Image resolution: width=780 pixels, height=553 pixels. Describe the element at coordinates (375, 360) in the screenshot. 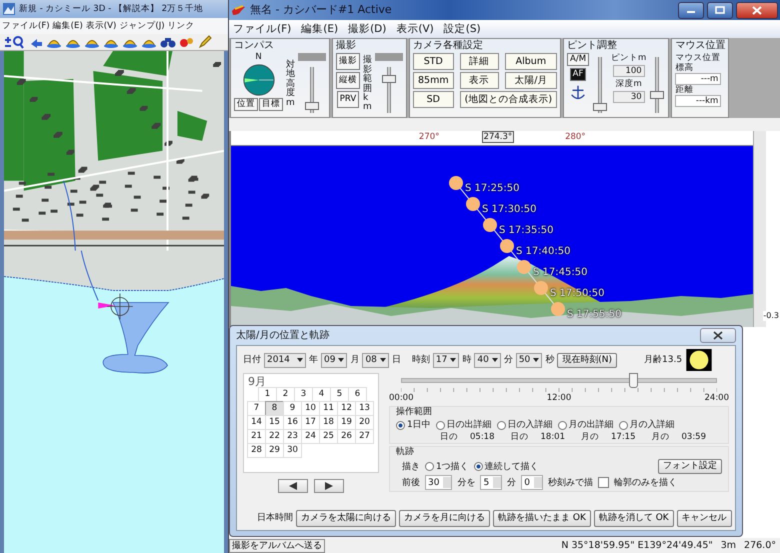

I see `day-select: 08` at that location.